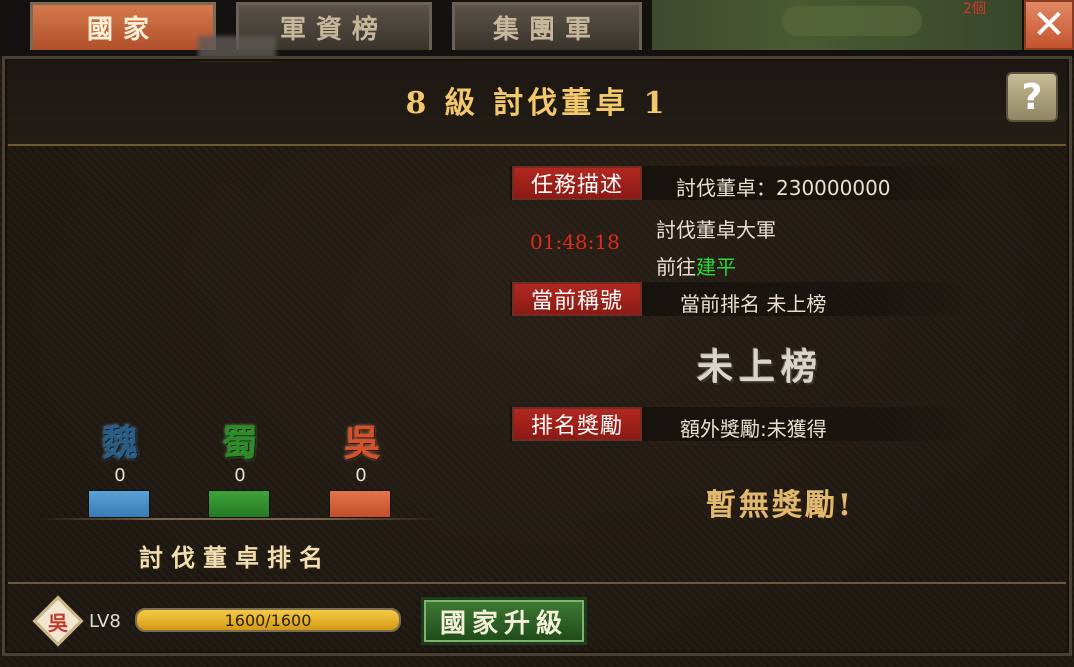 The width and height of the screenshot is (1074, 667). I want to click on kingdom-wei-count: 0, so click(120, 475).